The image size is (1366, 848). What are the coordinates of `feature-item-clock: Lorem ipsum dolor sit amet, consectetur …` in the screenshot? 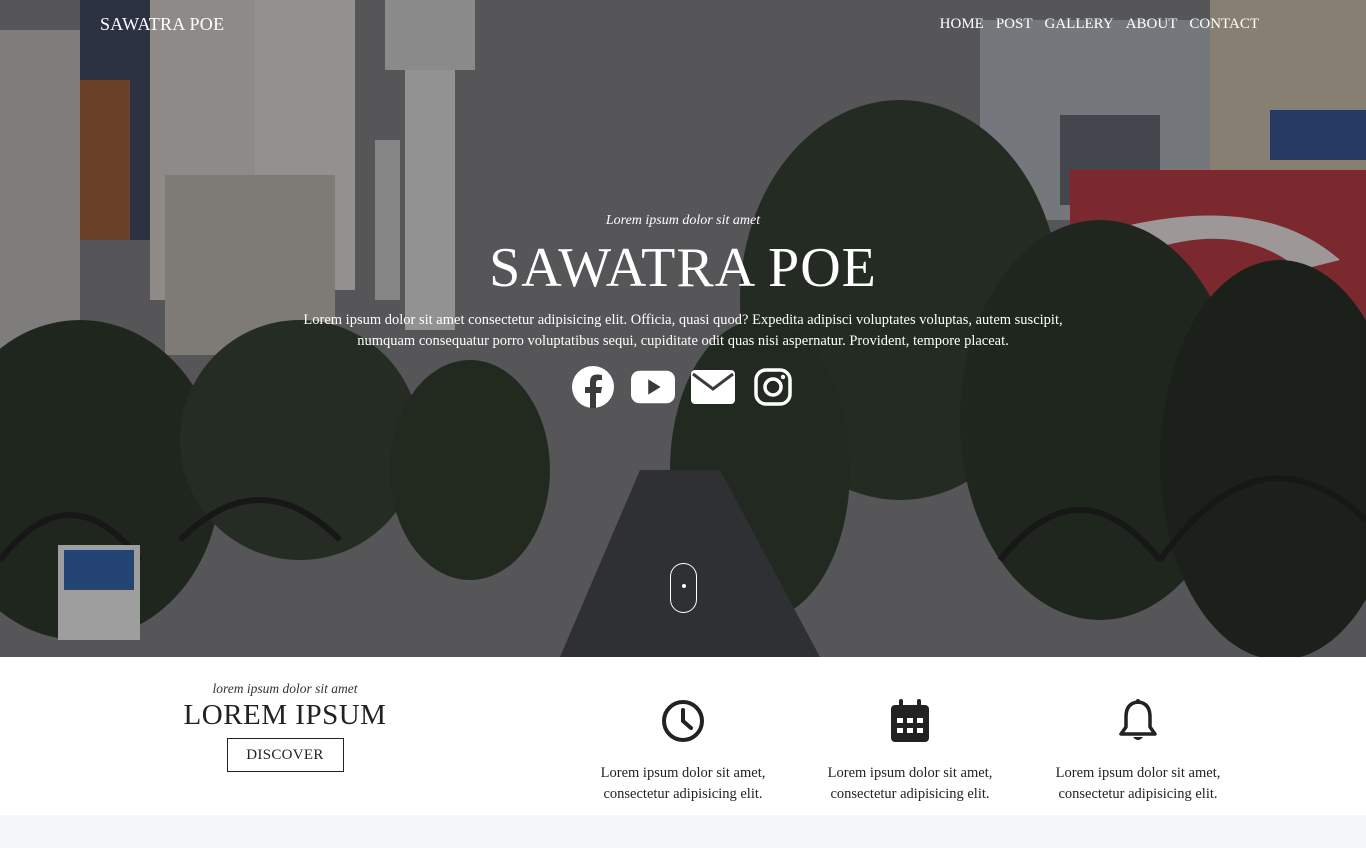 It's located at (683, 751).